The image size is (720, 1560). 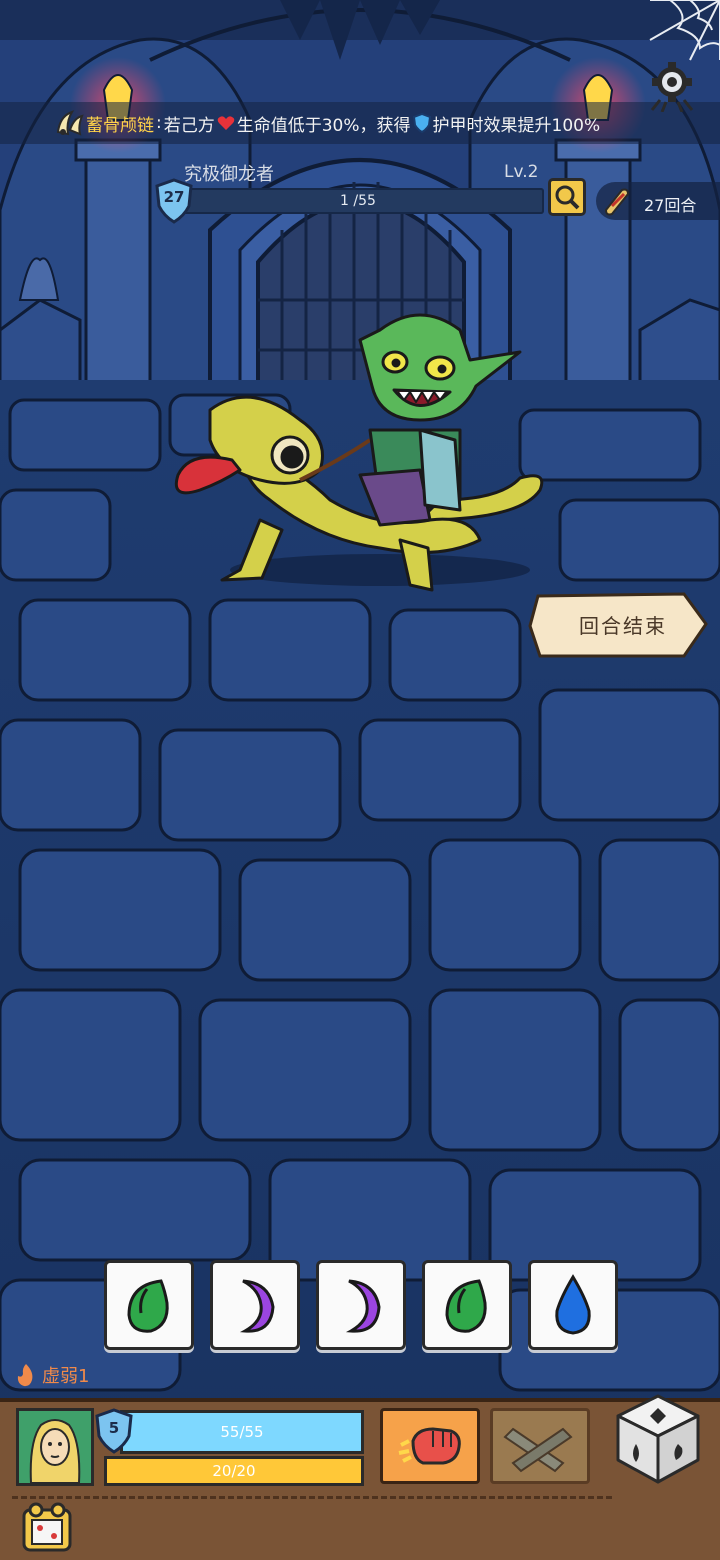 I want to click on enemy-info-button, so click(x=567, y=197).